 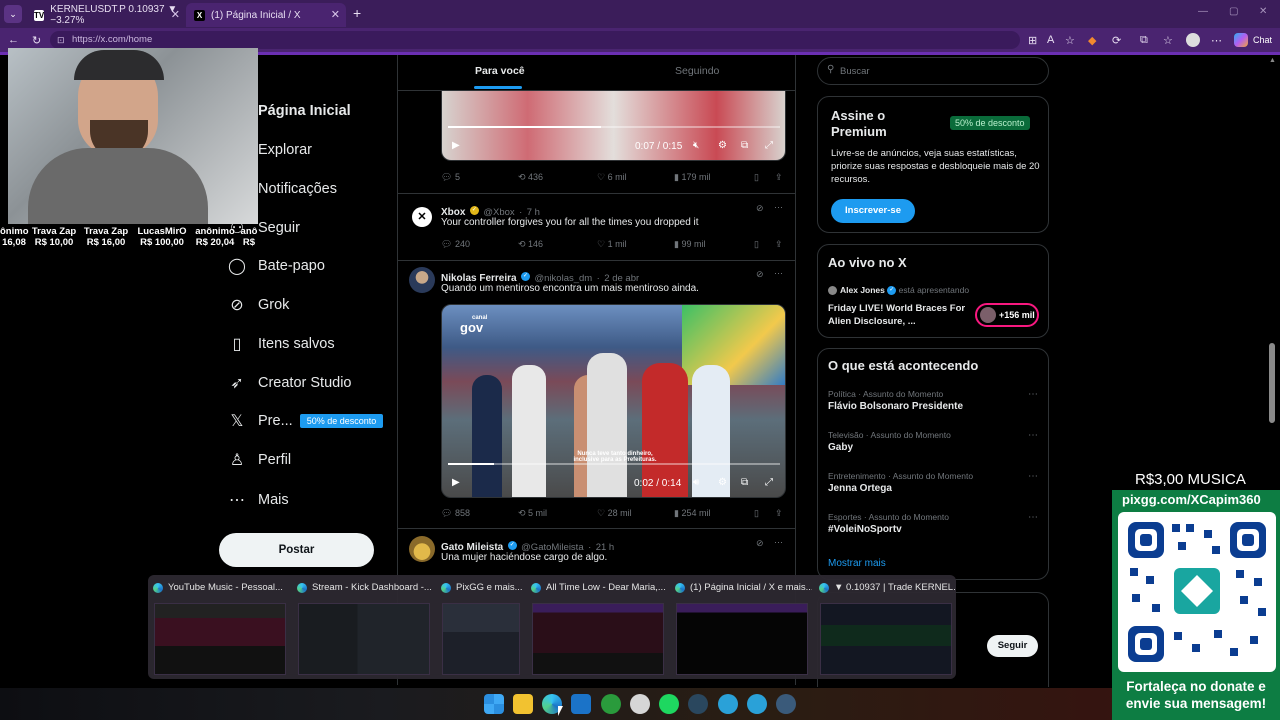 I want to click on spotify-icon, so click(x=669, y=704).